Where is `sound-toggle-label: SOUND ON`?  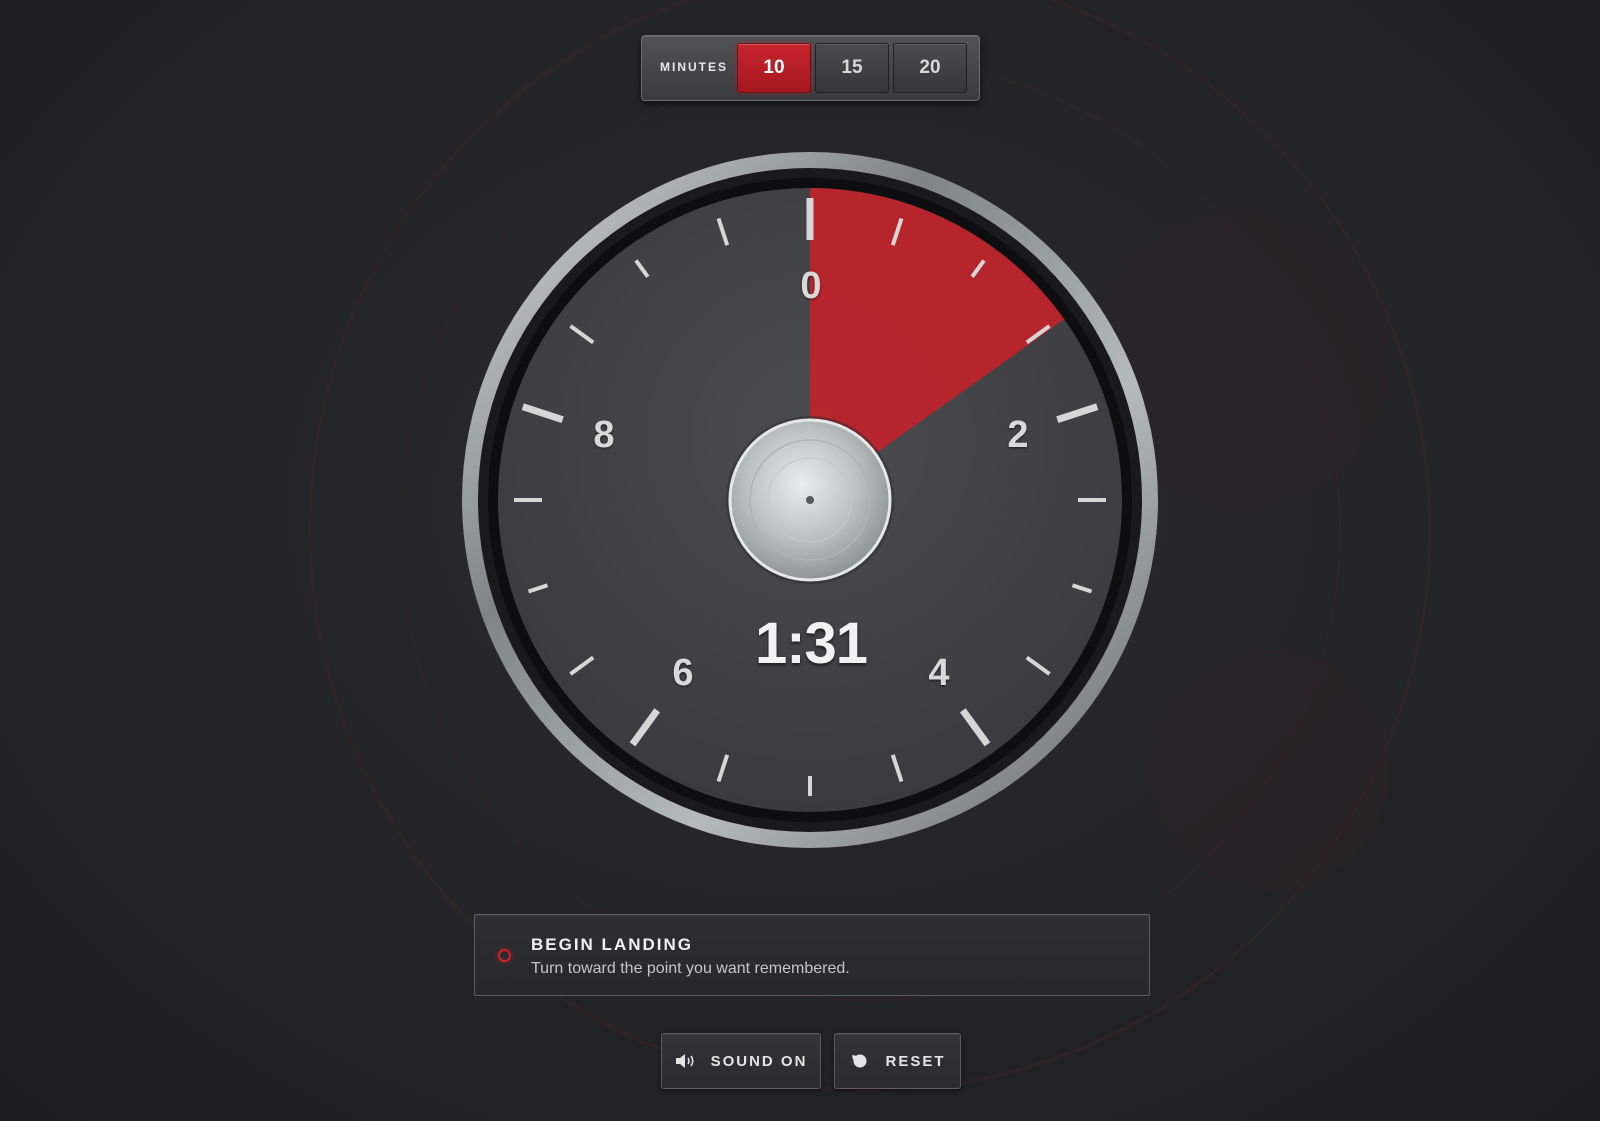
sound-toggle-label: SOUND ON is located at coordinates (759, 1061).